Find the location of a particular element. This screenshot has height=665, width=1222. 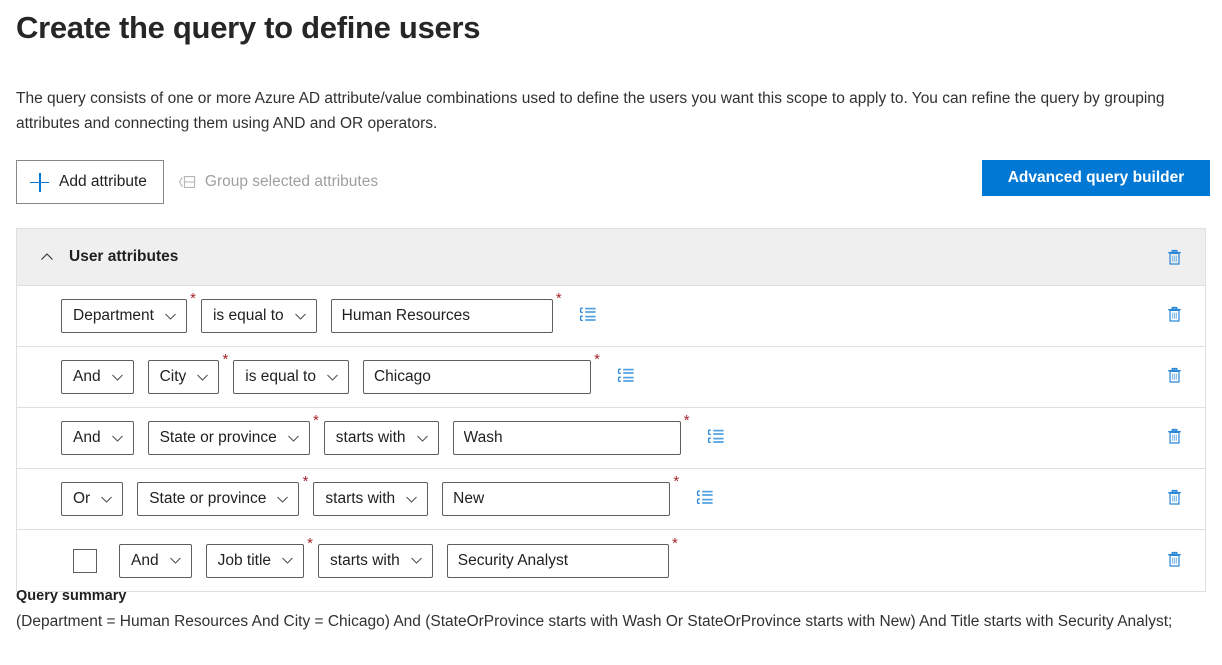

attribute-row: Or State or province * starts with * is located at coordinates (611, 499).